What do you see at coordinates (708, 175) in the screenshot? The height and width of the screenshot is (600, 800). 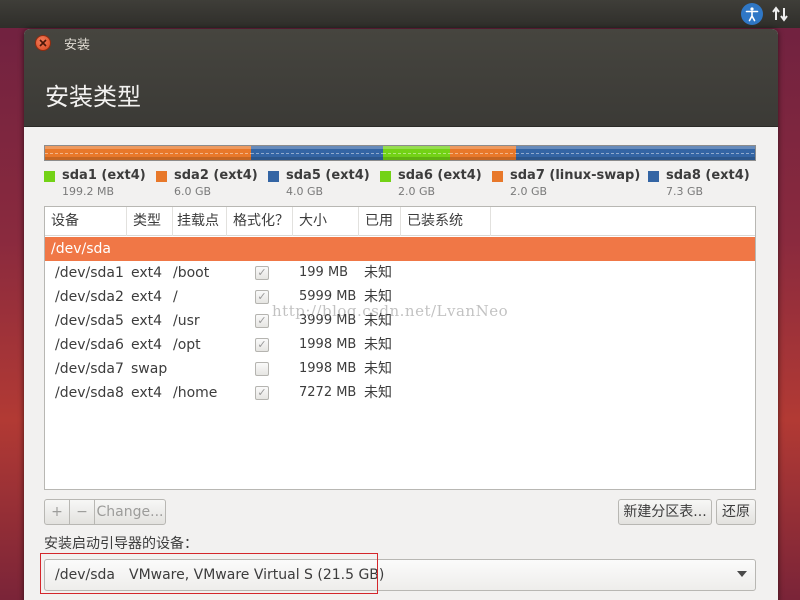 I see `legend-partition-name: sda8 (ext4)` at bounding box center [708, 175].